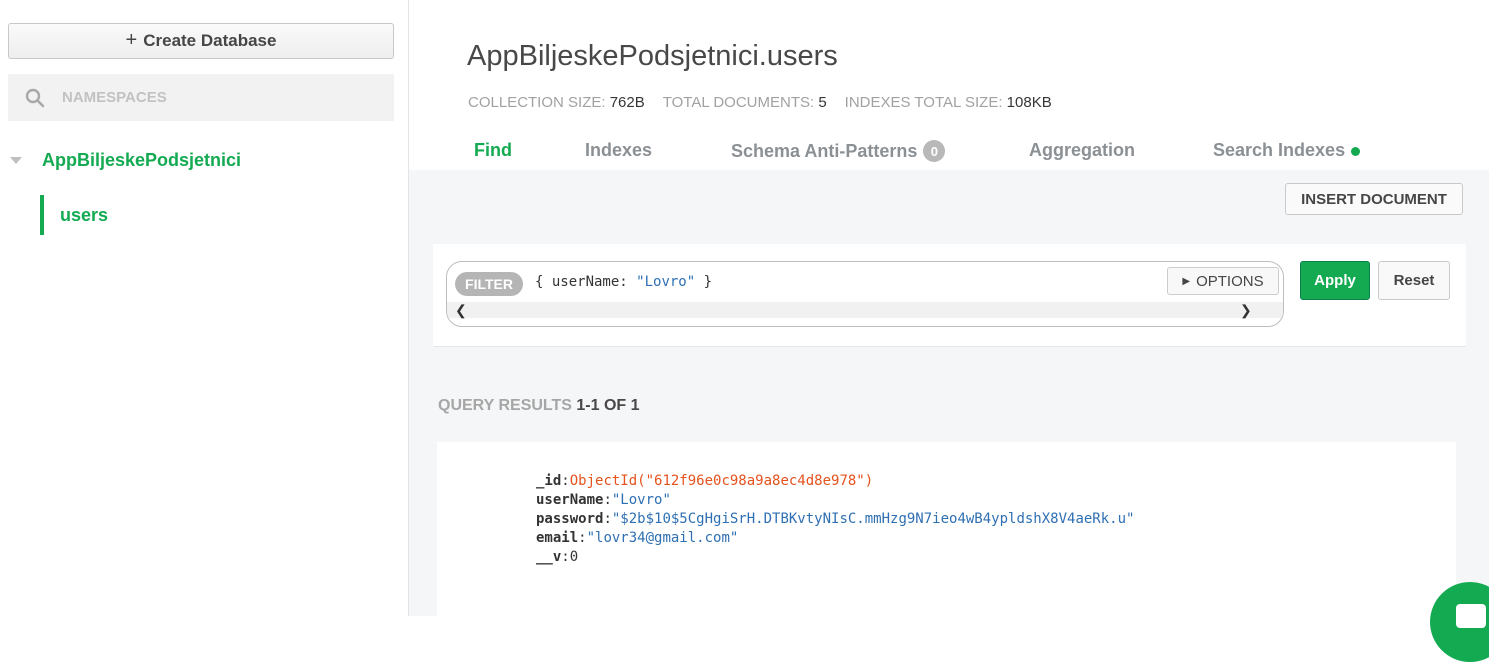 The height and width of the screenshot is (662, 1489). Describe the element at coordinates (948, 102) in the screenshot. I see `stat-indexes-size: INDEXES TOTAL SIZE: 108KB` at that location.